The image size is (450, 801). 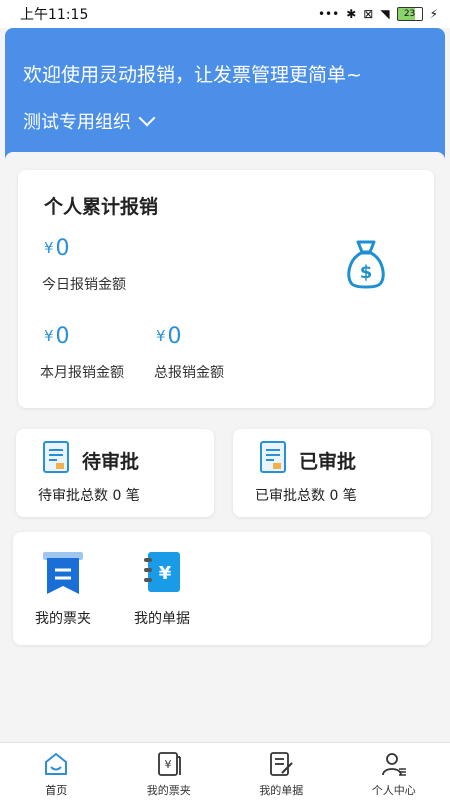 What do you see at coordinates (54, 14) in the screenshot?
I see `status-time: 上午11:15` at bounding box center [54, 14].